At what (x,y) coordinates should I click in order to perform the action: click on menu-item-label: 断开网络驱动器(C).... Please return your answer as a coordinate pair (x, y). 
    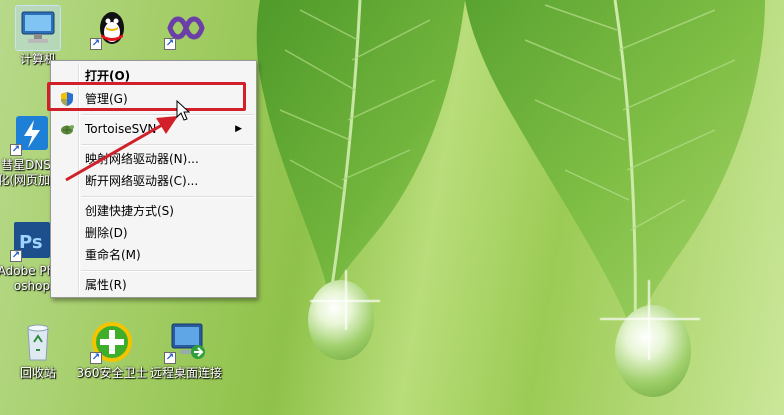
    Looking at the image, I should click on (142, 181).